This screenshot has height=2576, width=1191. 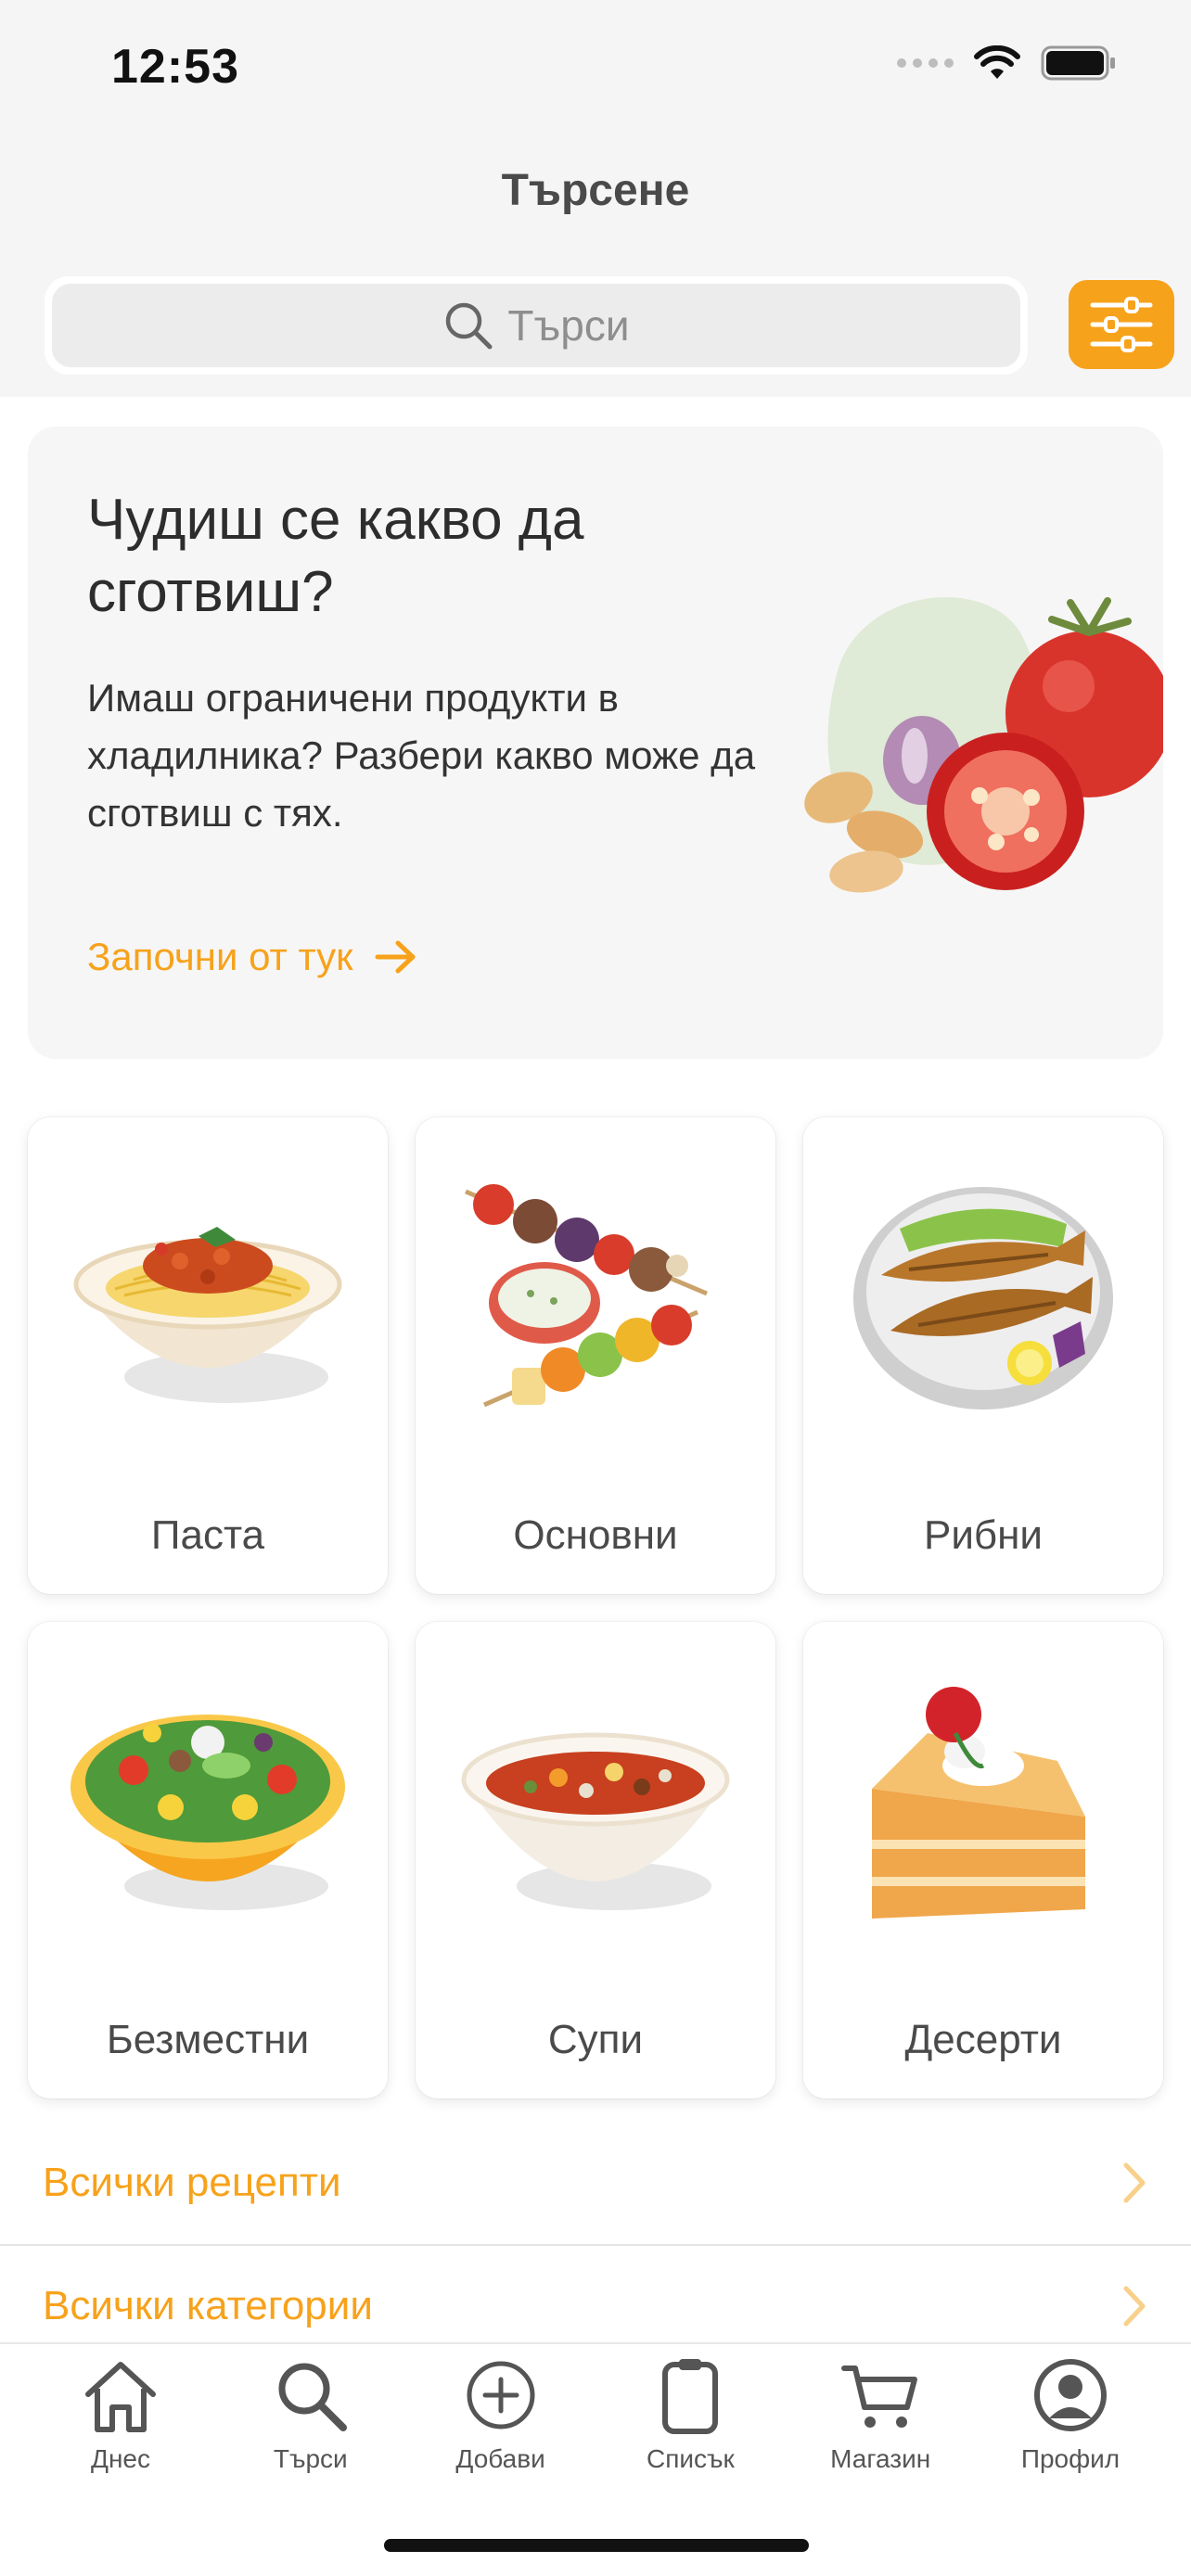 What do you see at coordinates (335, 556) in the screenshot?
I see `promo-title: Чудиш се какво да сготвиш?` at bounding box center [335, 556].